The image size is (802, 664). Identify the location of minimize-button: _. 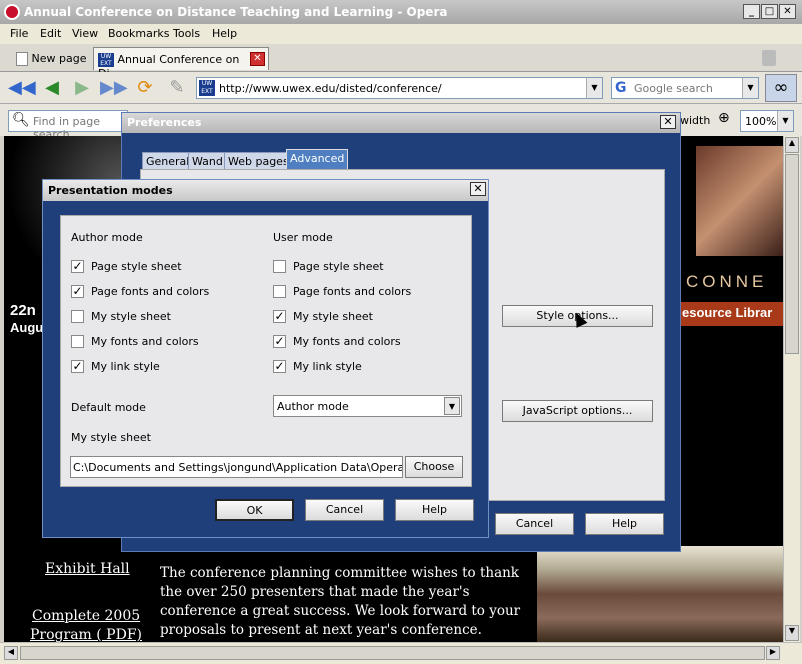
(751, 11).